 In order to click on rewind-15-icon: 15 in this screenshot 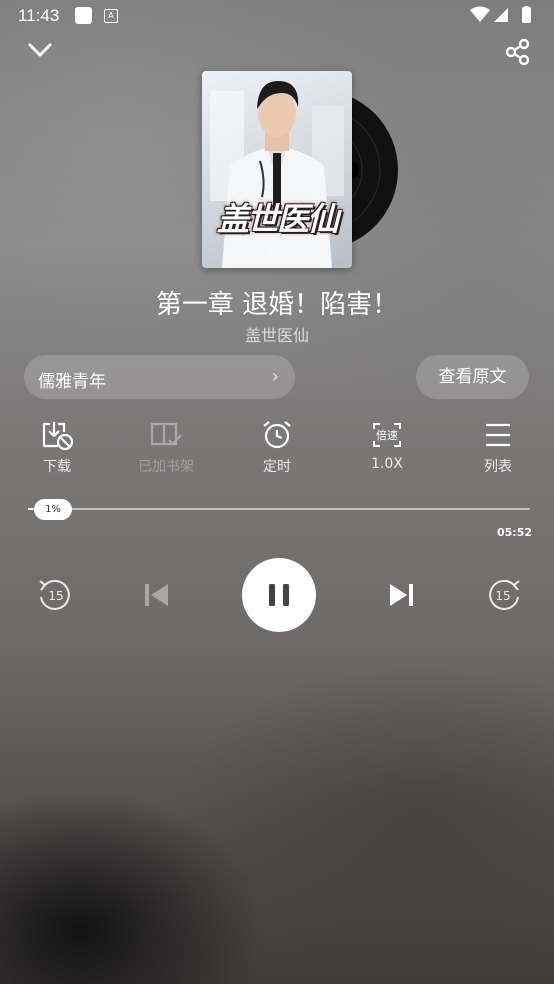, I will do `click(55, 595)`.